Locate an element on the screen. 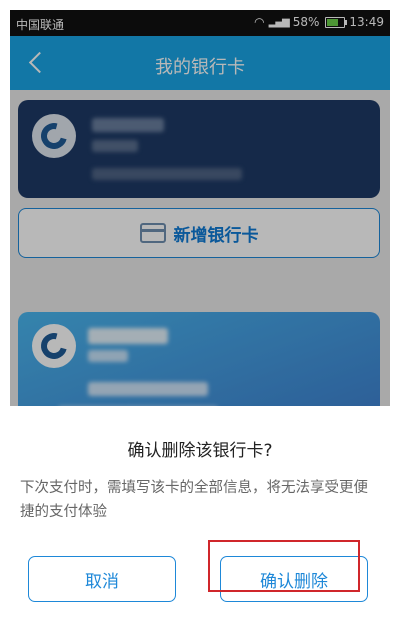 The image size is (400, 619). cancel-button: 取消 is located at coordinates (102, 579).